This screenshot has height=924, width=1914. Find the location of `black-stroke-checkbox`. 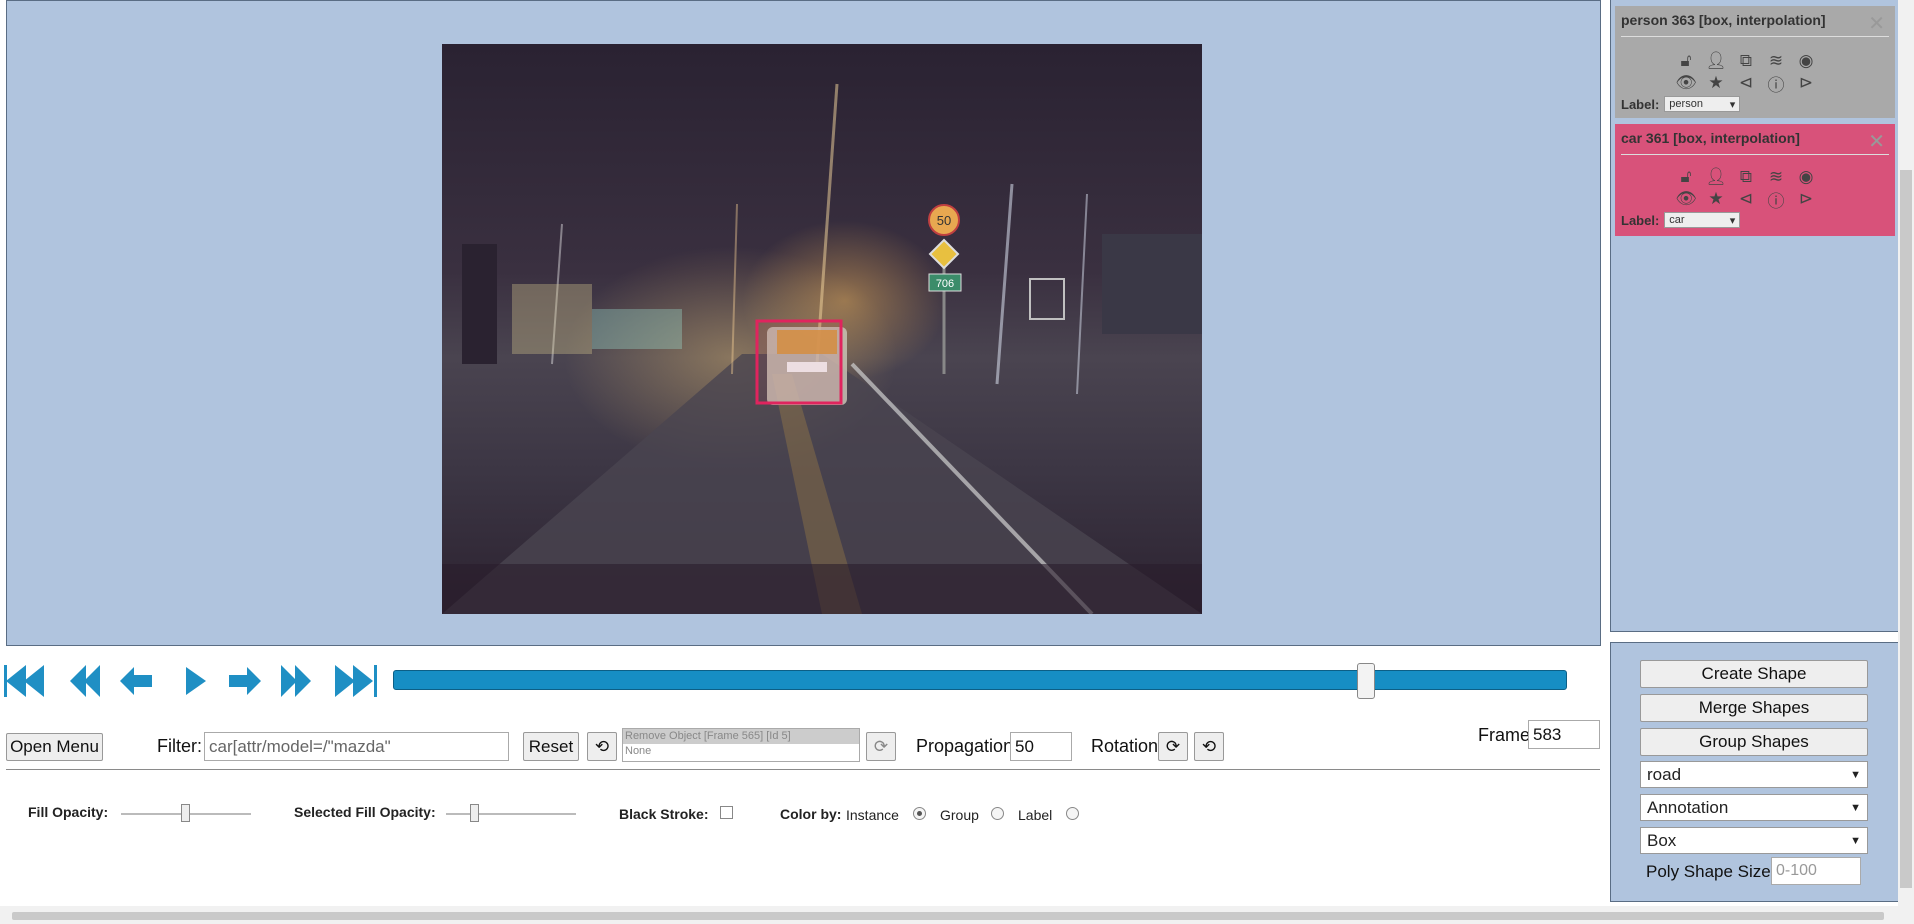

black-stroke-checkbox is located at coordinates (726, 812).